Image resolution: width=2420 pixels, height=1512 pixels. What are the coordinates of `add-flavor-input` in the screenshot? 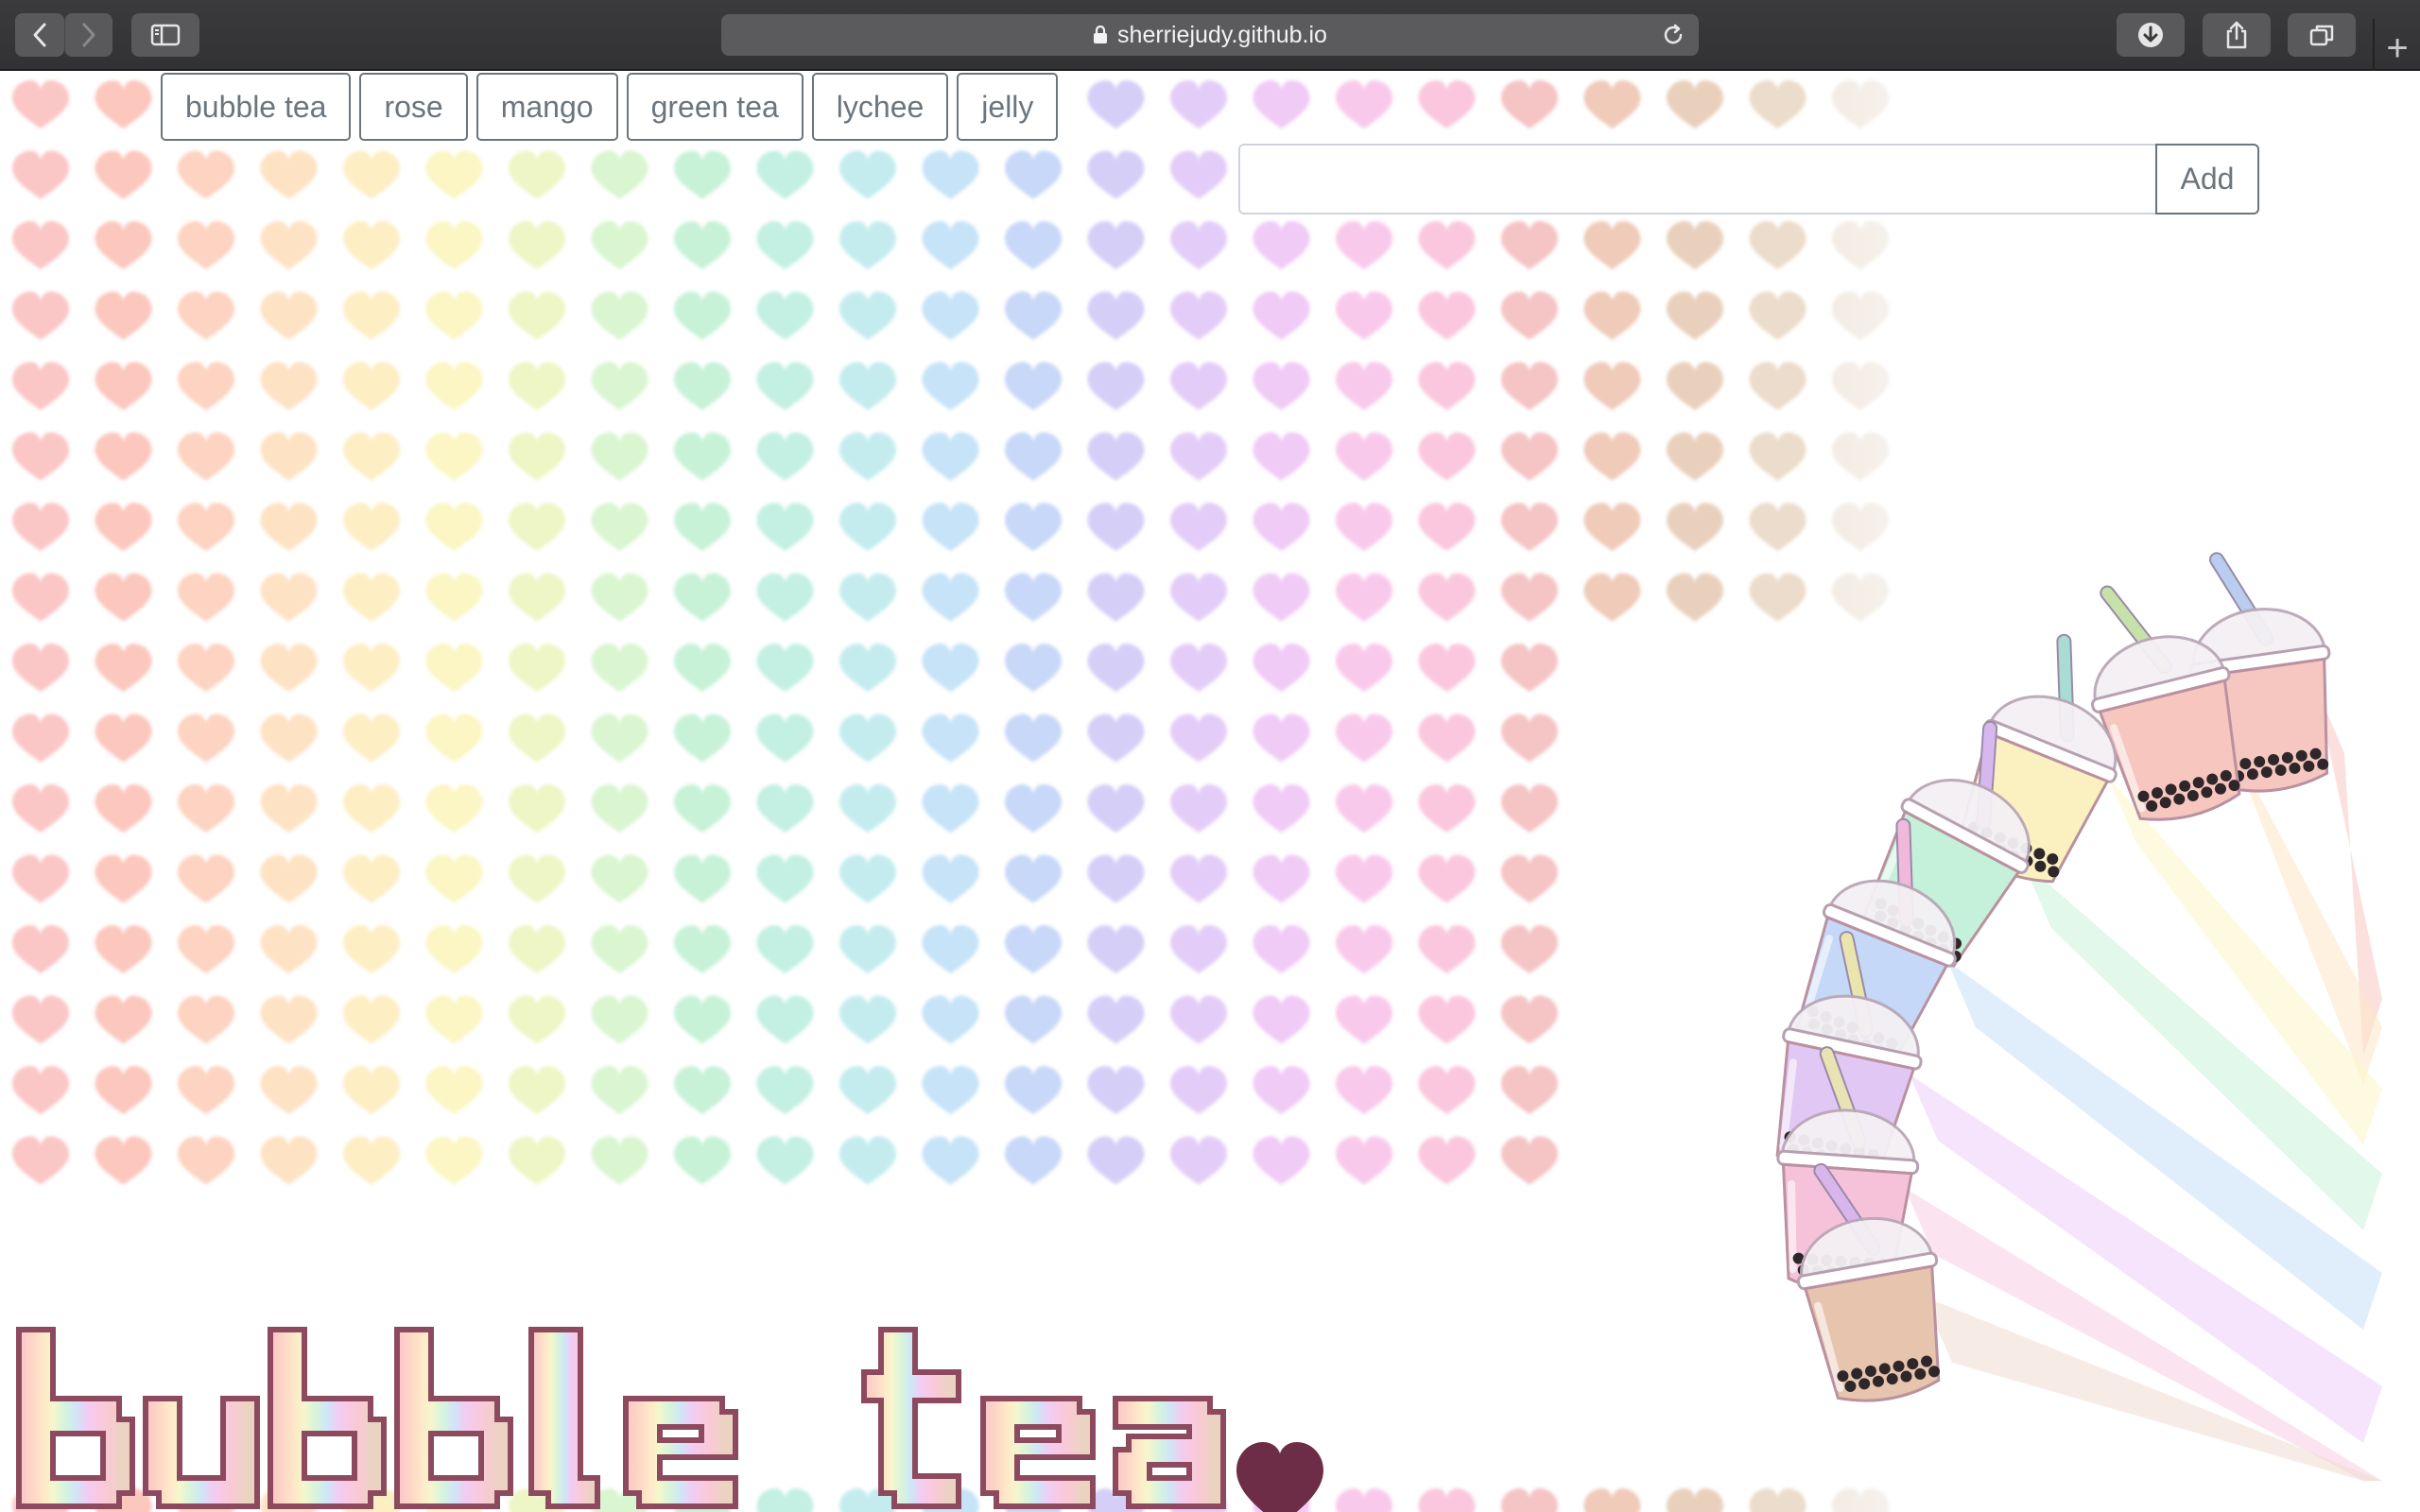 It's located at (1696, 179).